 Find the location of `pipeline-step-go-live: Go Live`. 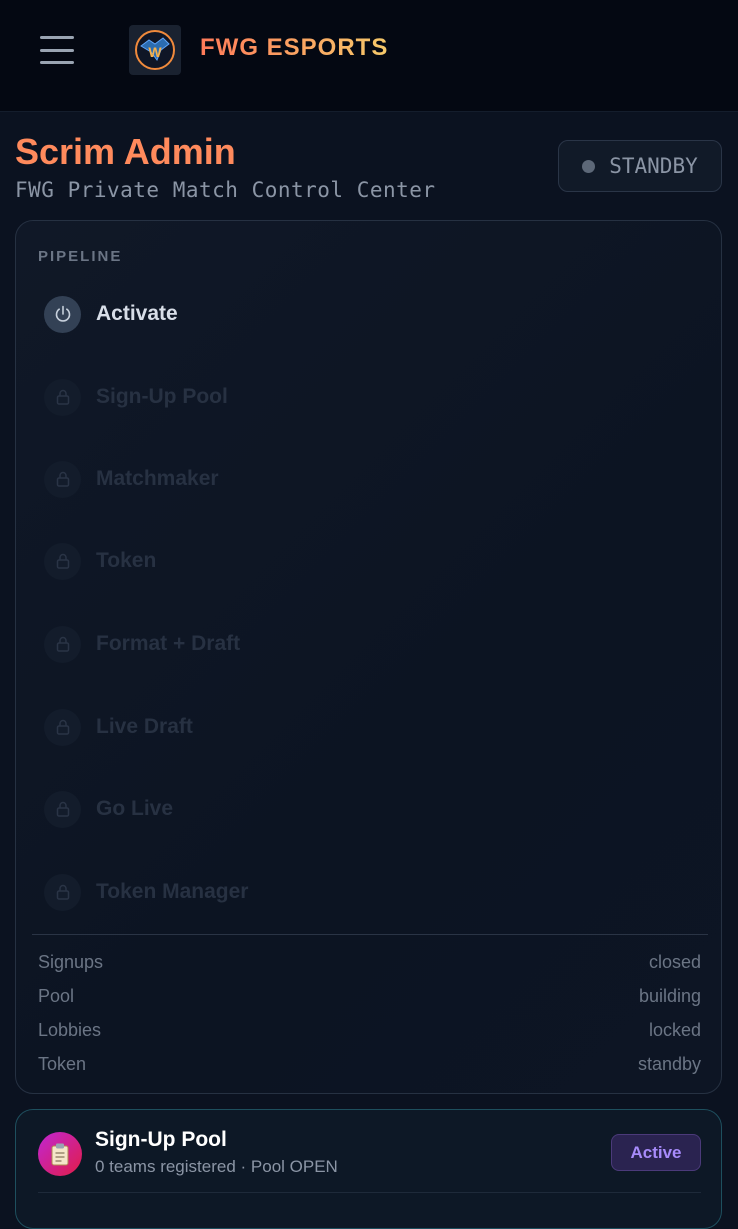

pipeline-step-go-live: Go Live is located at coordinates (108, 809).